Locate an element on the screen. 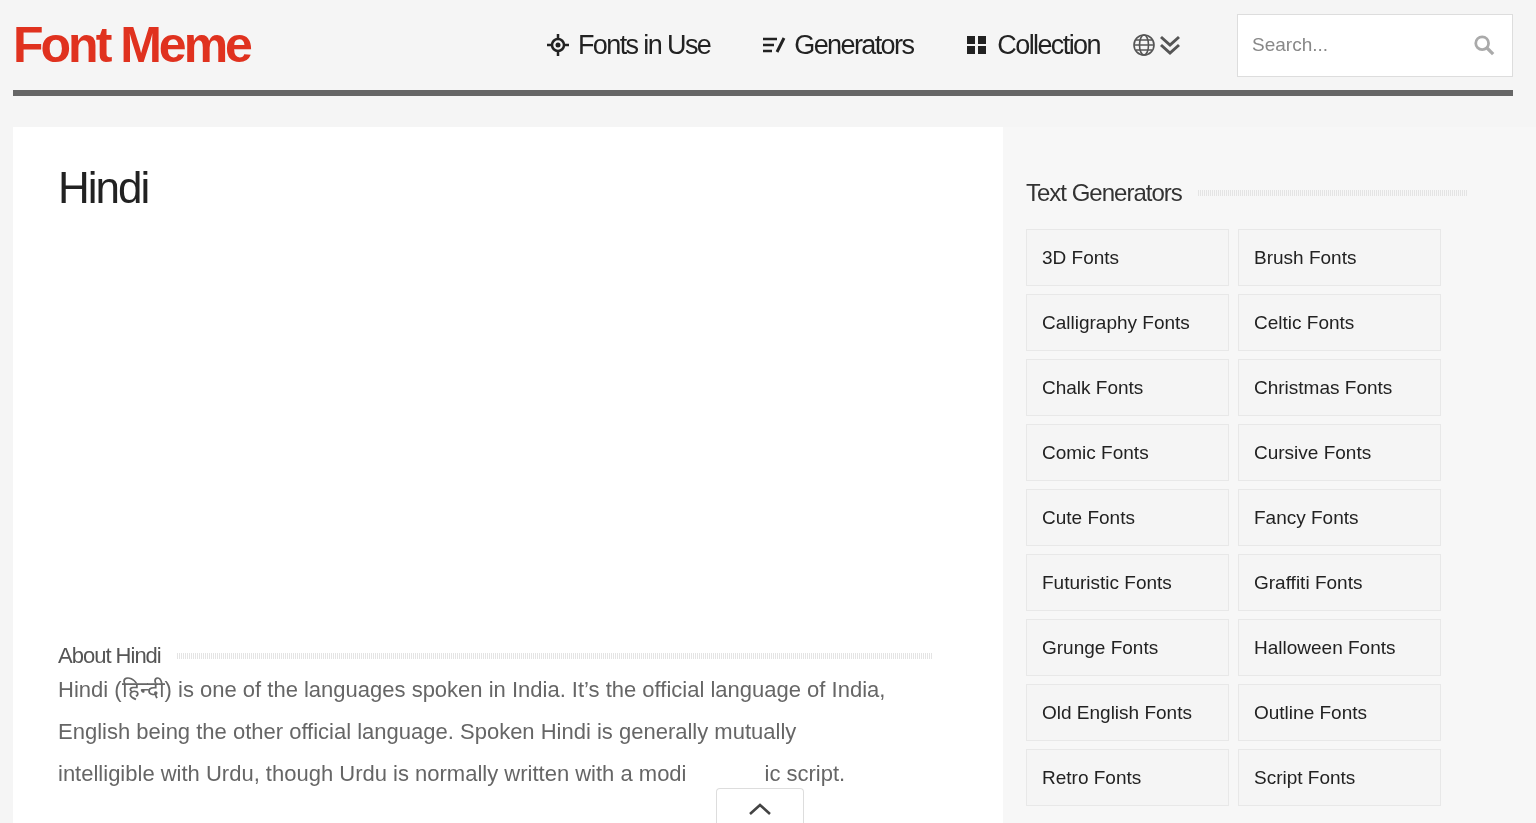  double-chevron-icon is located at coordinates (1169, 45).